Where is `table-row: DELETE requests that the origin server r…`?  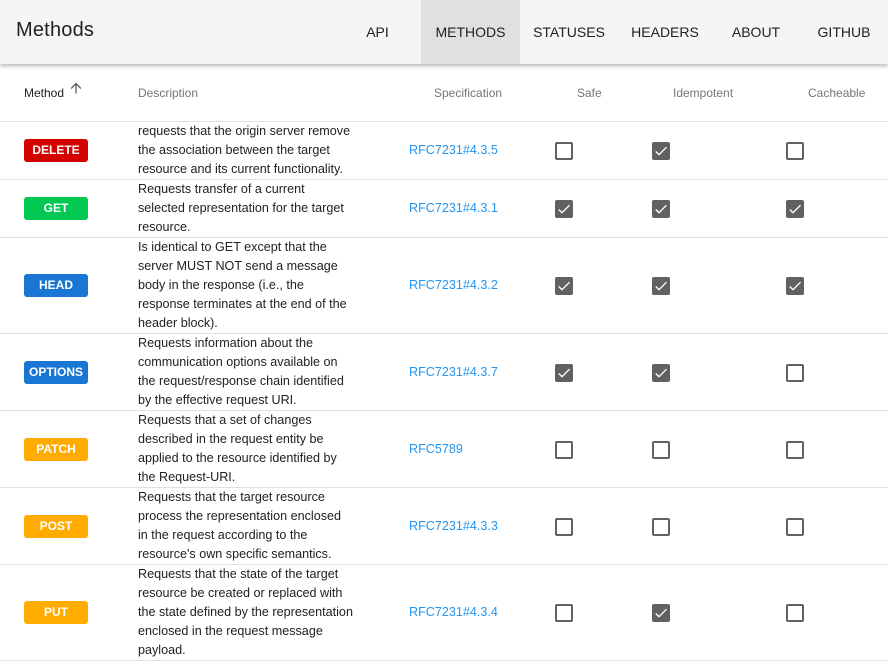 table-row: DELETE requests that the origin server r… is located at coordinates (444, 151).